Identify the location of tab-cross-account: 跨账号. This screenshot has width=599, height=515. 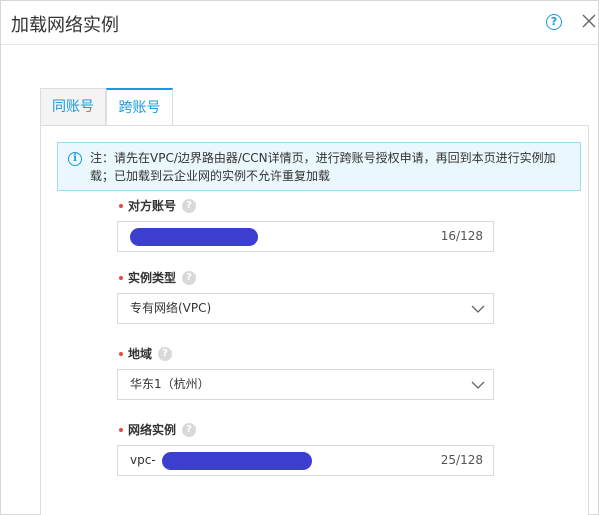
(139, 107).